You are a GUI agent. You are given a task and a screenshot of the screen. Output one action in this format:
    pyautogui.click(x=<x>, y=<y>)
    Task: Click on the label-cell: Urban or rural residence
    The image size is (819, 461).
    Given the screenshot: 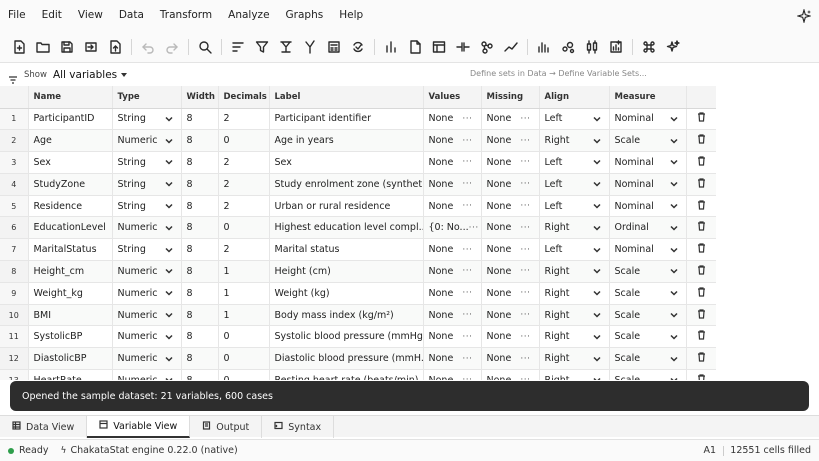 What is the action you would take?
    pyautogui.click(x=346, y=206)
    